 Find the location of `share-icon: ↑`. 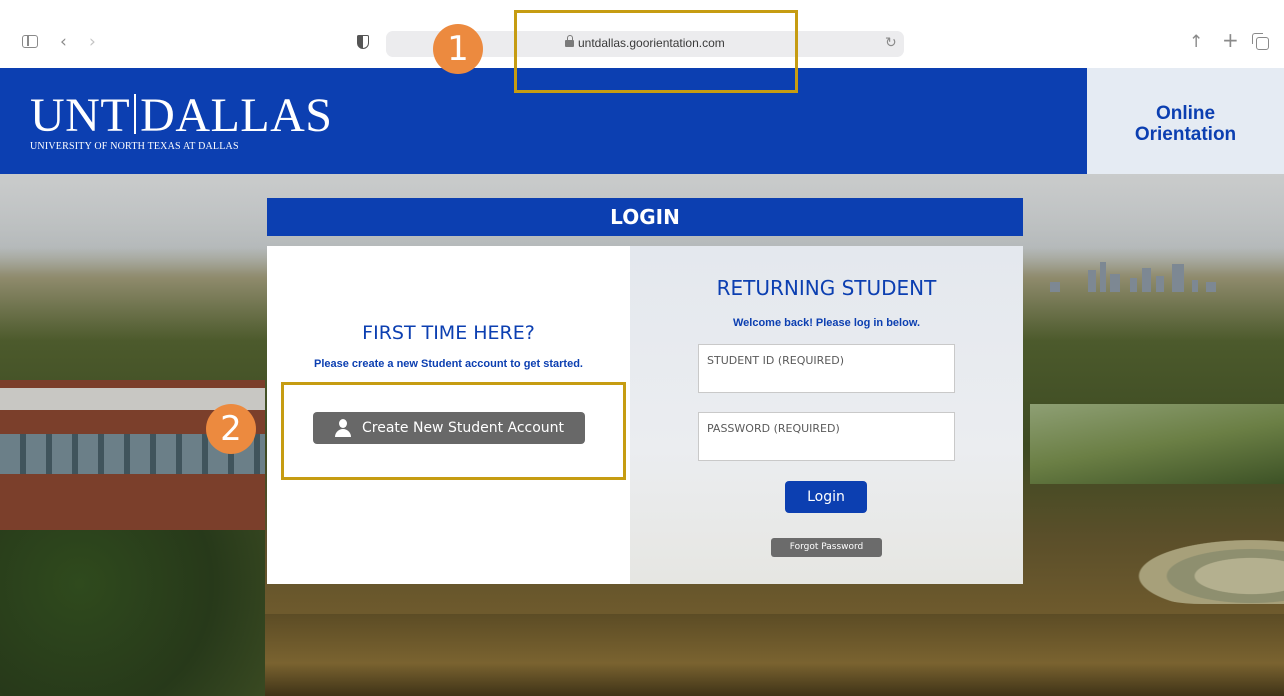

share-icon: ↑ is located at coordinates (1196, 42).